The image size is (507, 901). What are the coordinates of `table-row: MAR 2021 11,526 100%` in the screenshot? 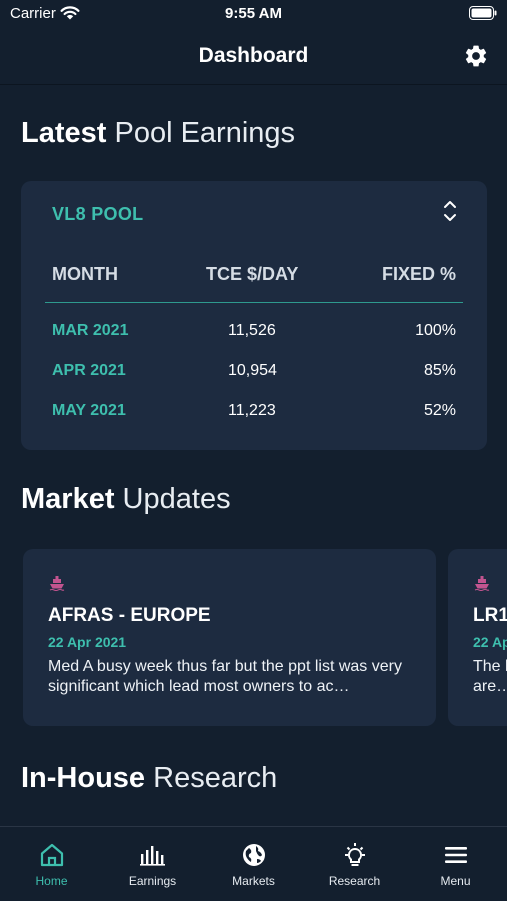 It's located at (254, 332).